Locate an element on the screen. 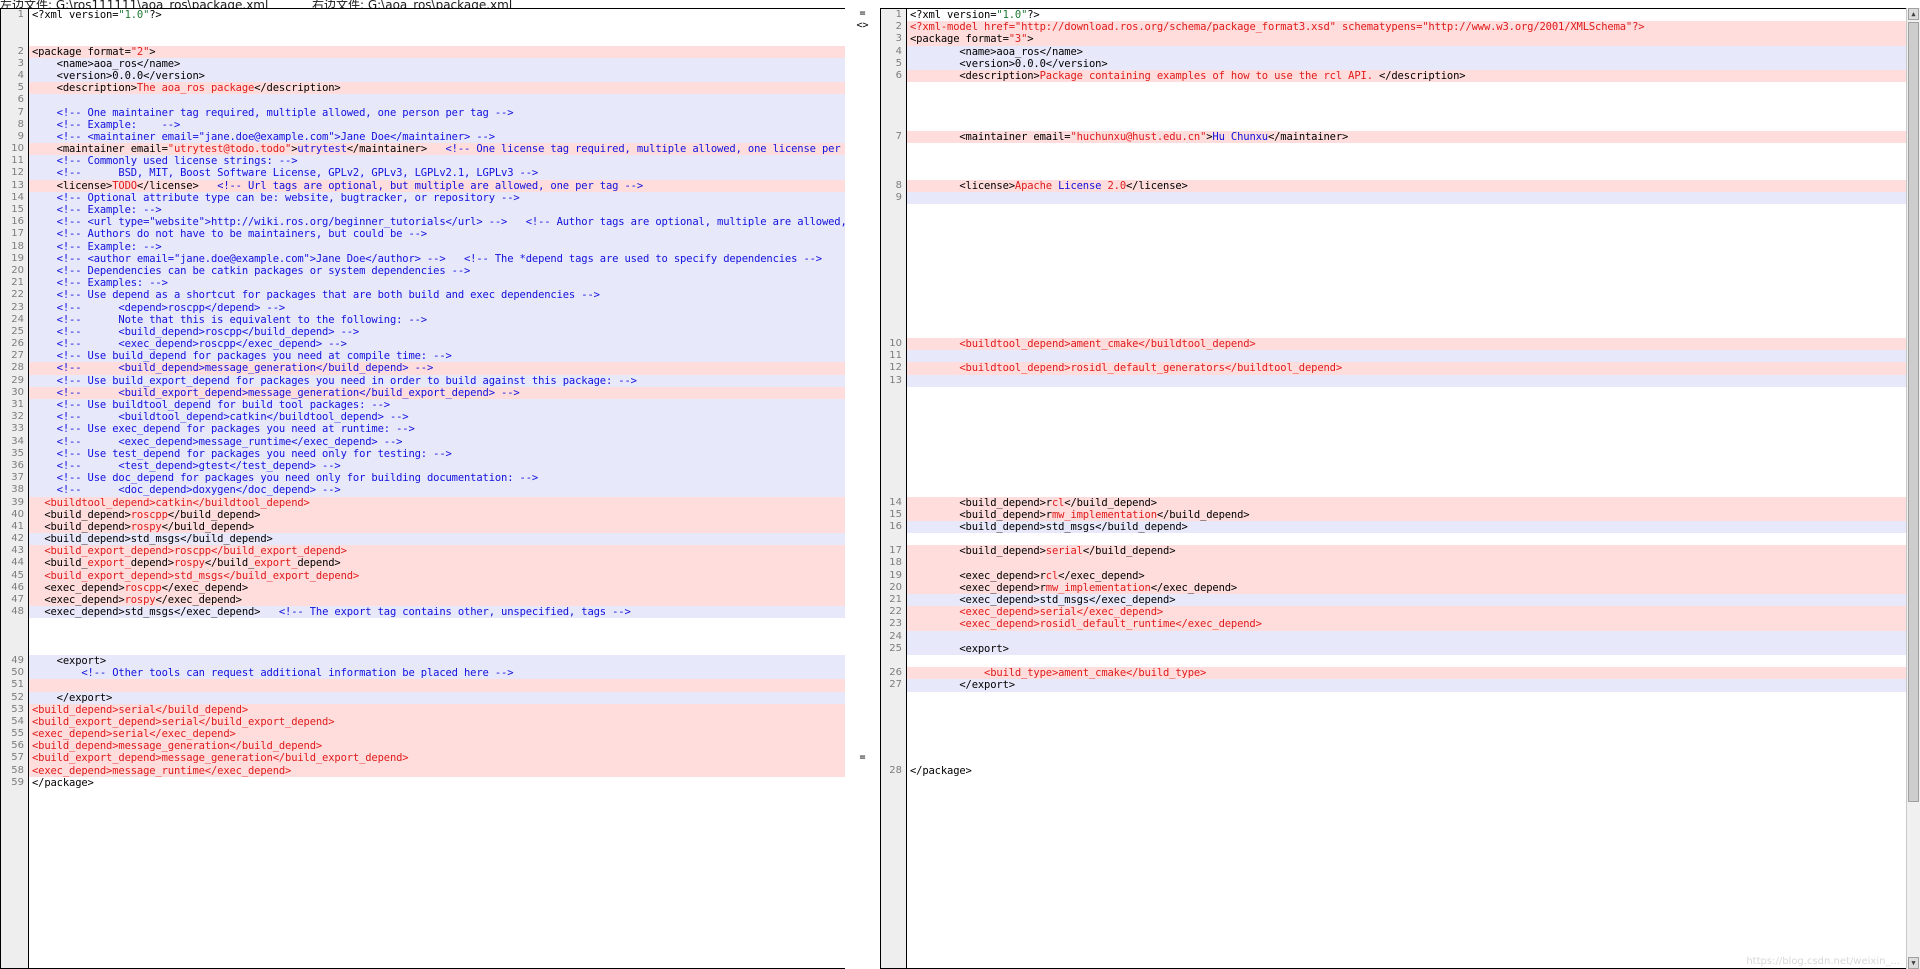 Image resolution: width=1920 pixels, height=969 pixels. right-code-line: <exec_depend>std_msgs</exec_depend> is located at coordinates (1413, 600).